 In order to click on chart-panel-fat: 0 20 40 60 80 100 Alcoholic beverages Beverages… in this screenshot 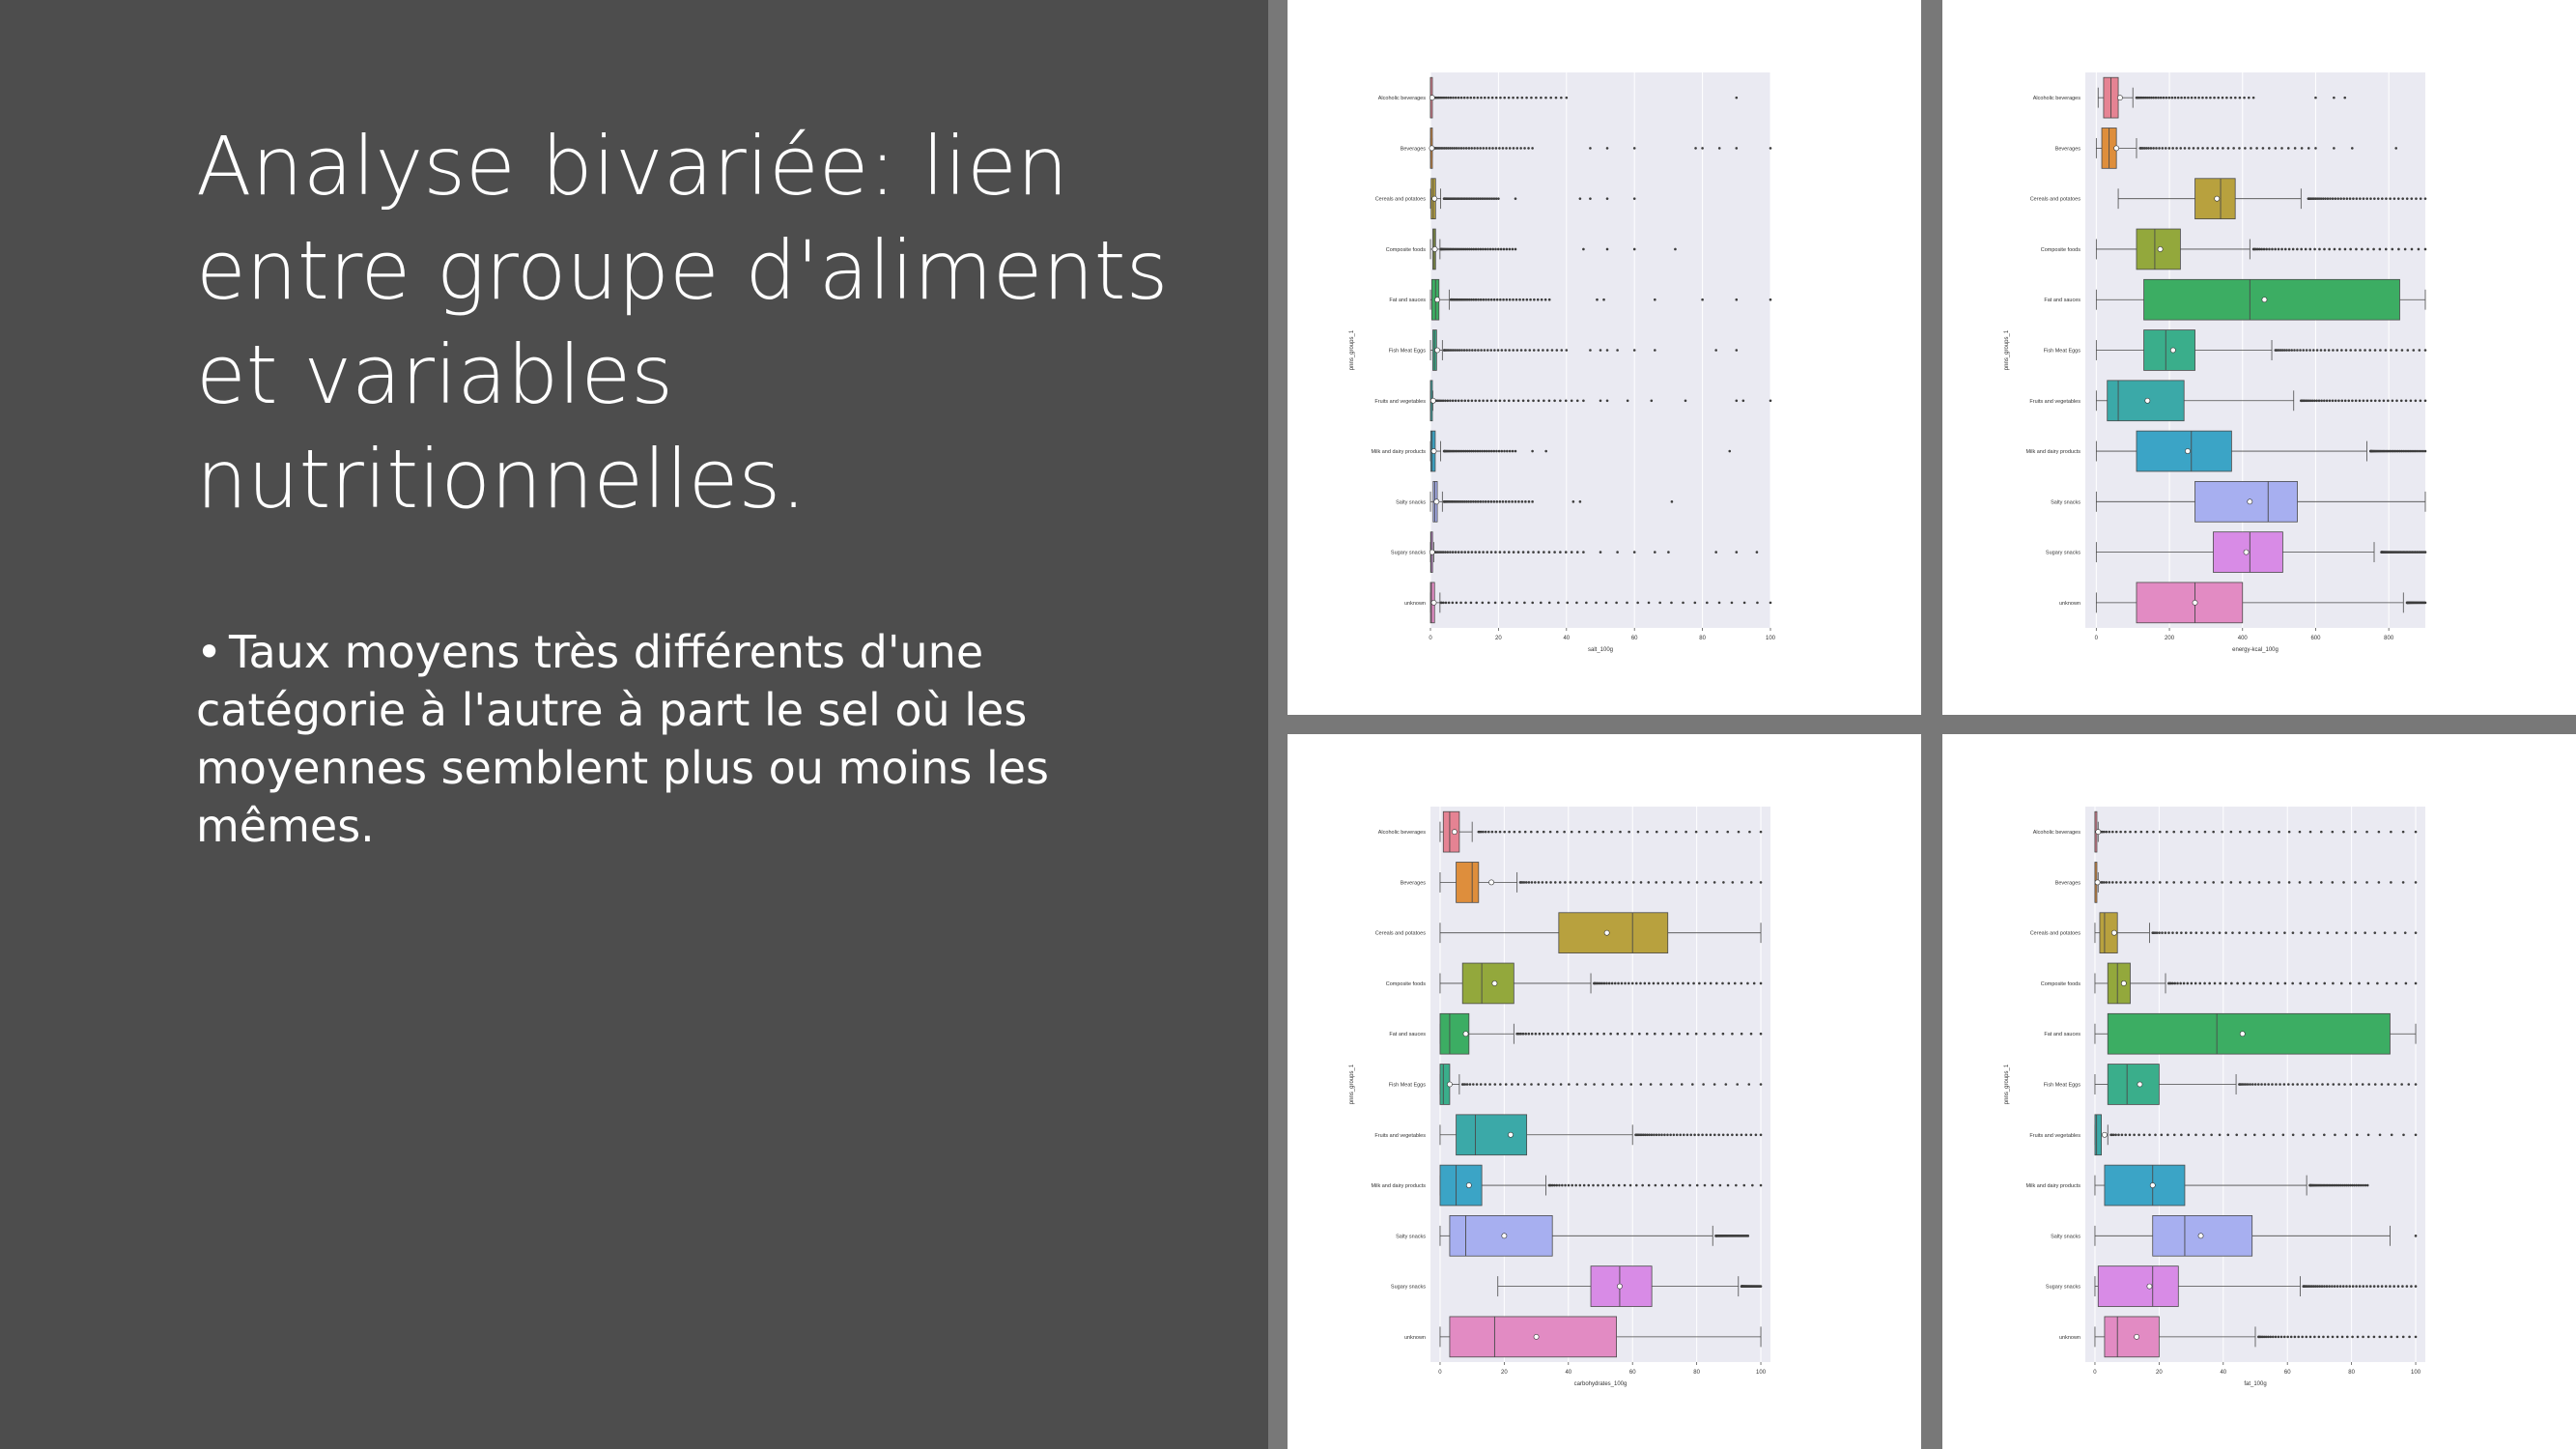, I will do `click(2259, 1091)`.